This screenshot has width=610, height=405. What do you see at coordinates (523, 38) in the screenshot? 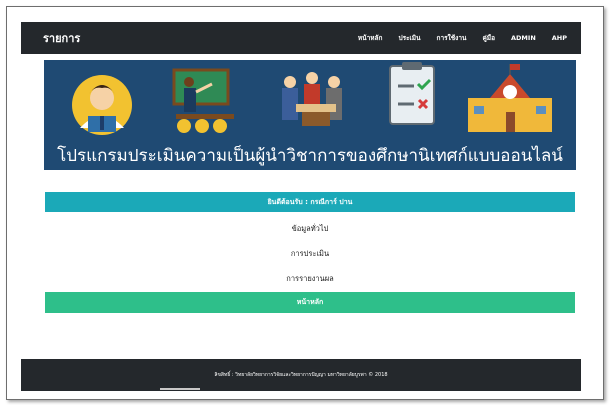
I see `nav-item-admin: ADMIN` at bounding box center [523, 38].